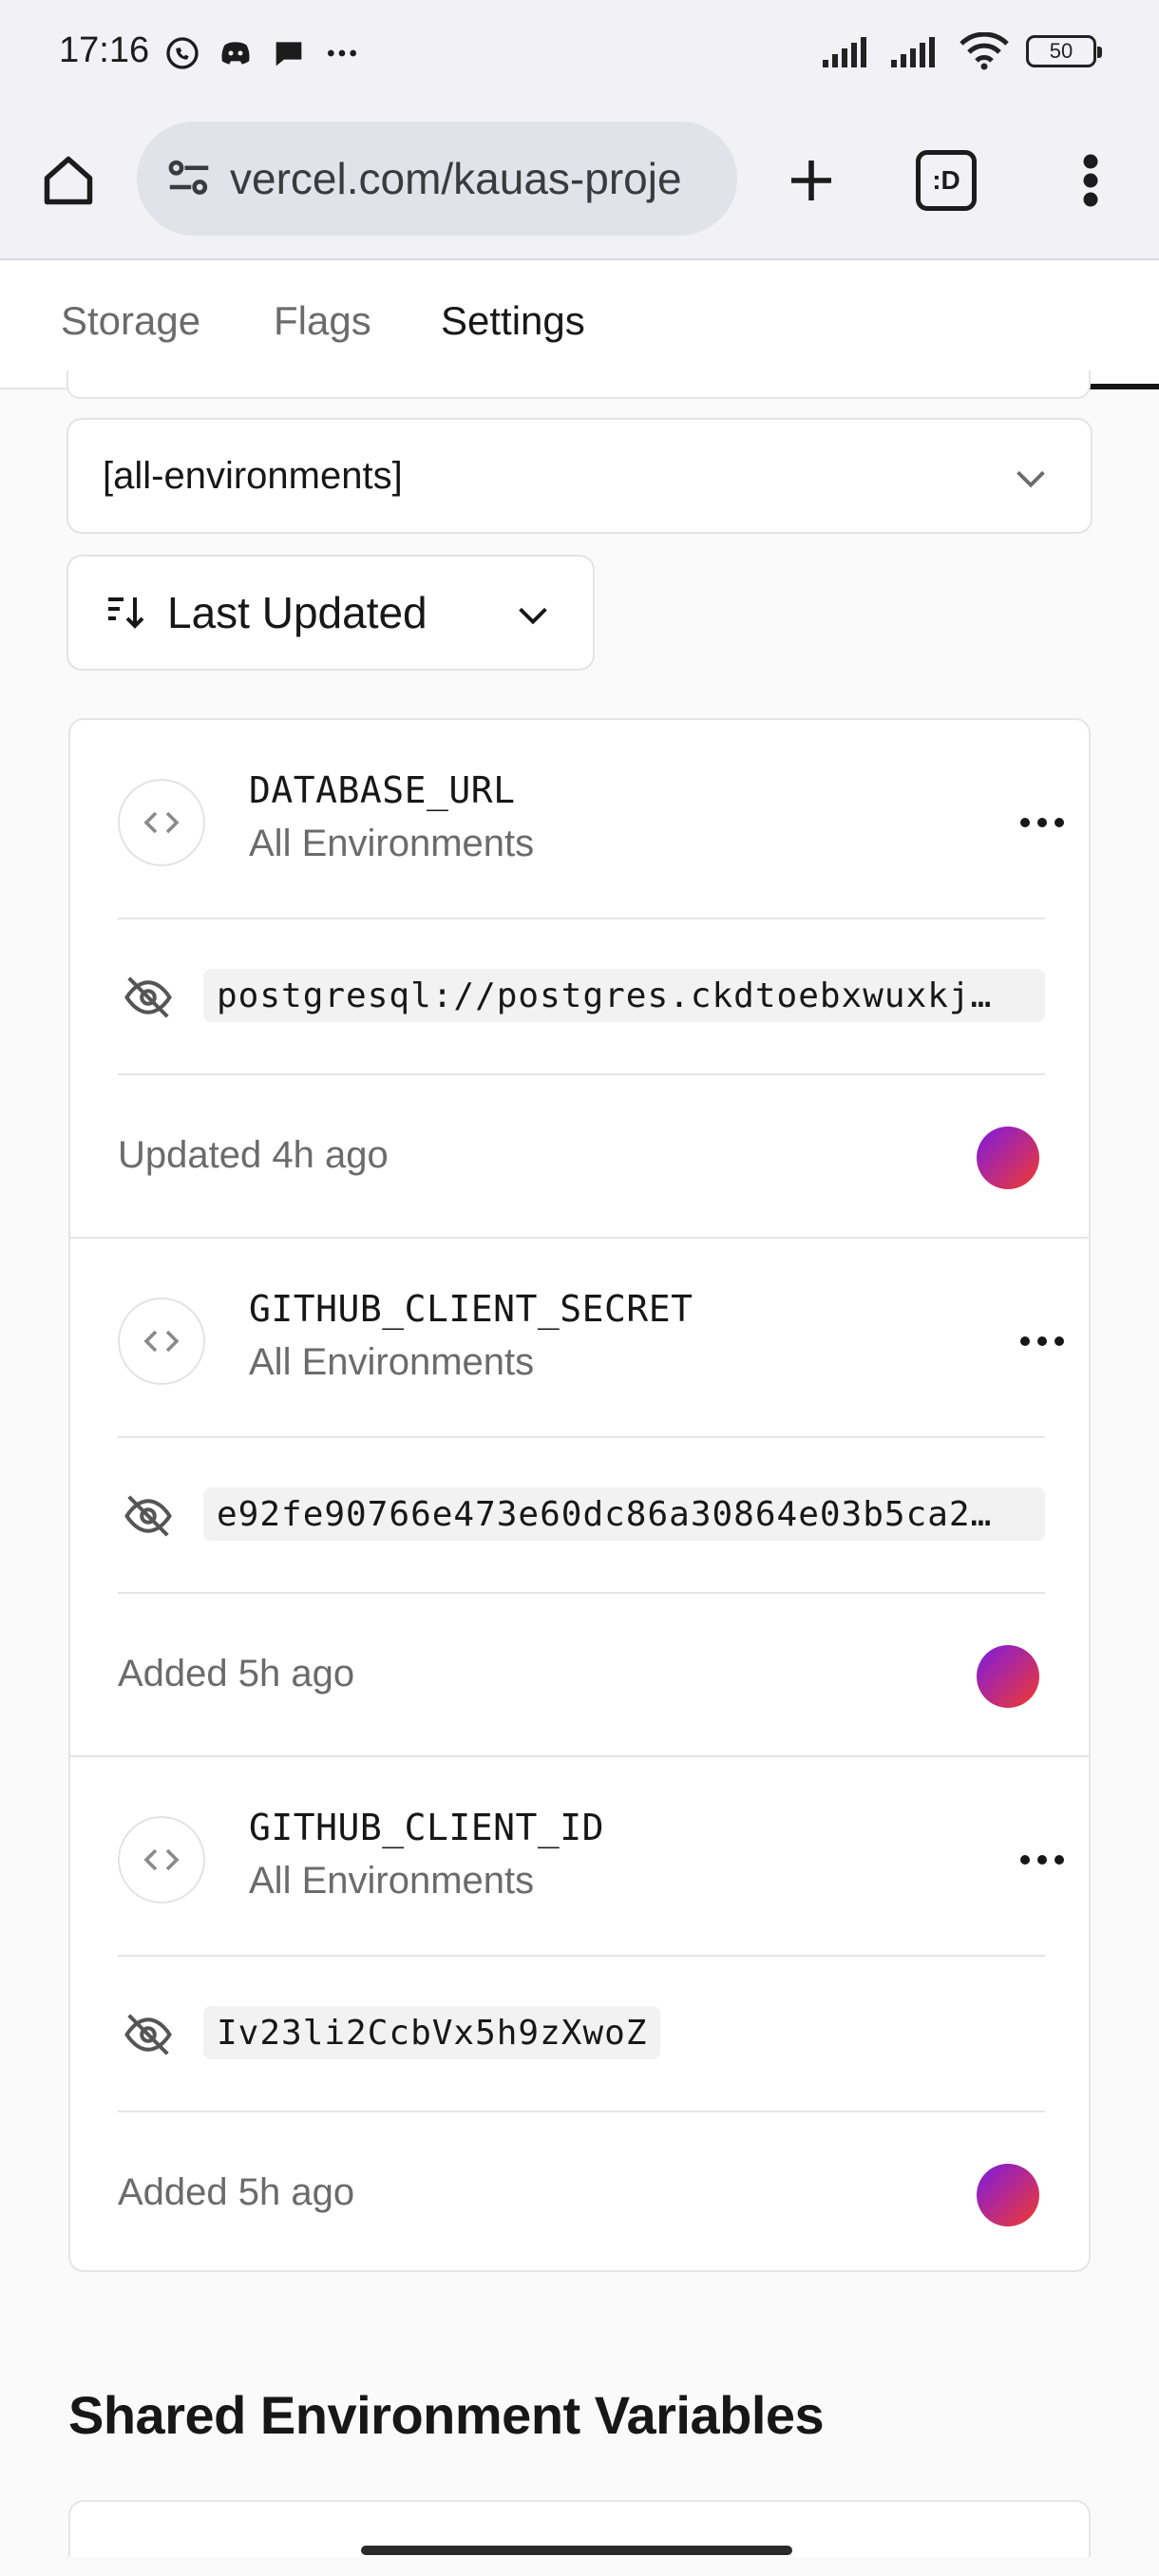 This screenshot has height=2576, width=1159. What do you see at coordinates (322, 321) in the screenshot?
I see `tab-flags: Flags` at bounding box center [322, 321].